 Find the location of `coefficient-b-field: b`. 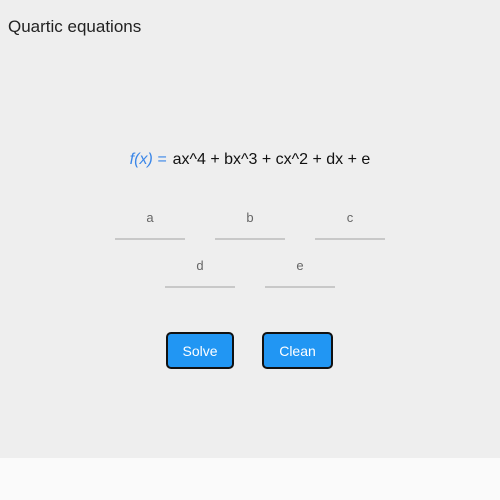

coefficient-b-field: b is located at coordinates (250, 225).